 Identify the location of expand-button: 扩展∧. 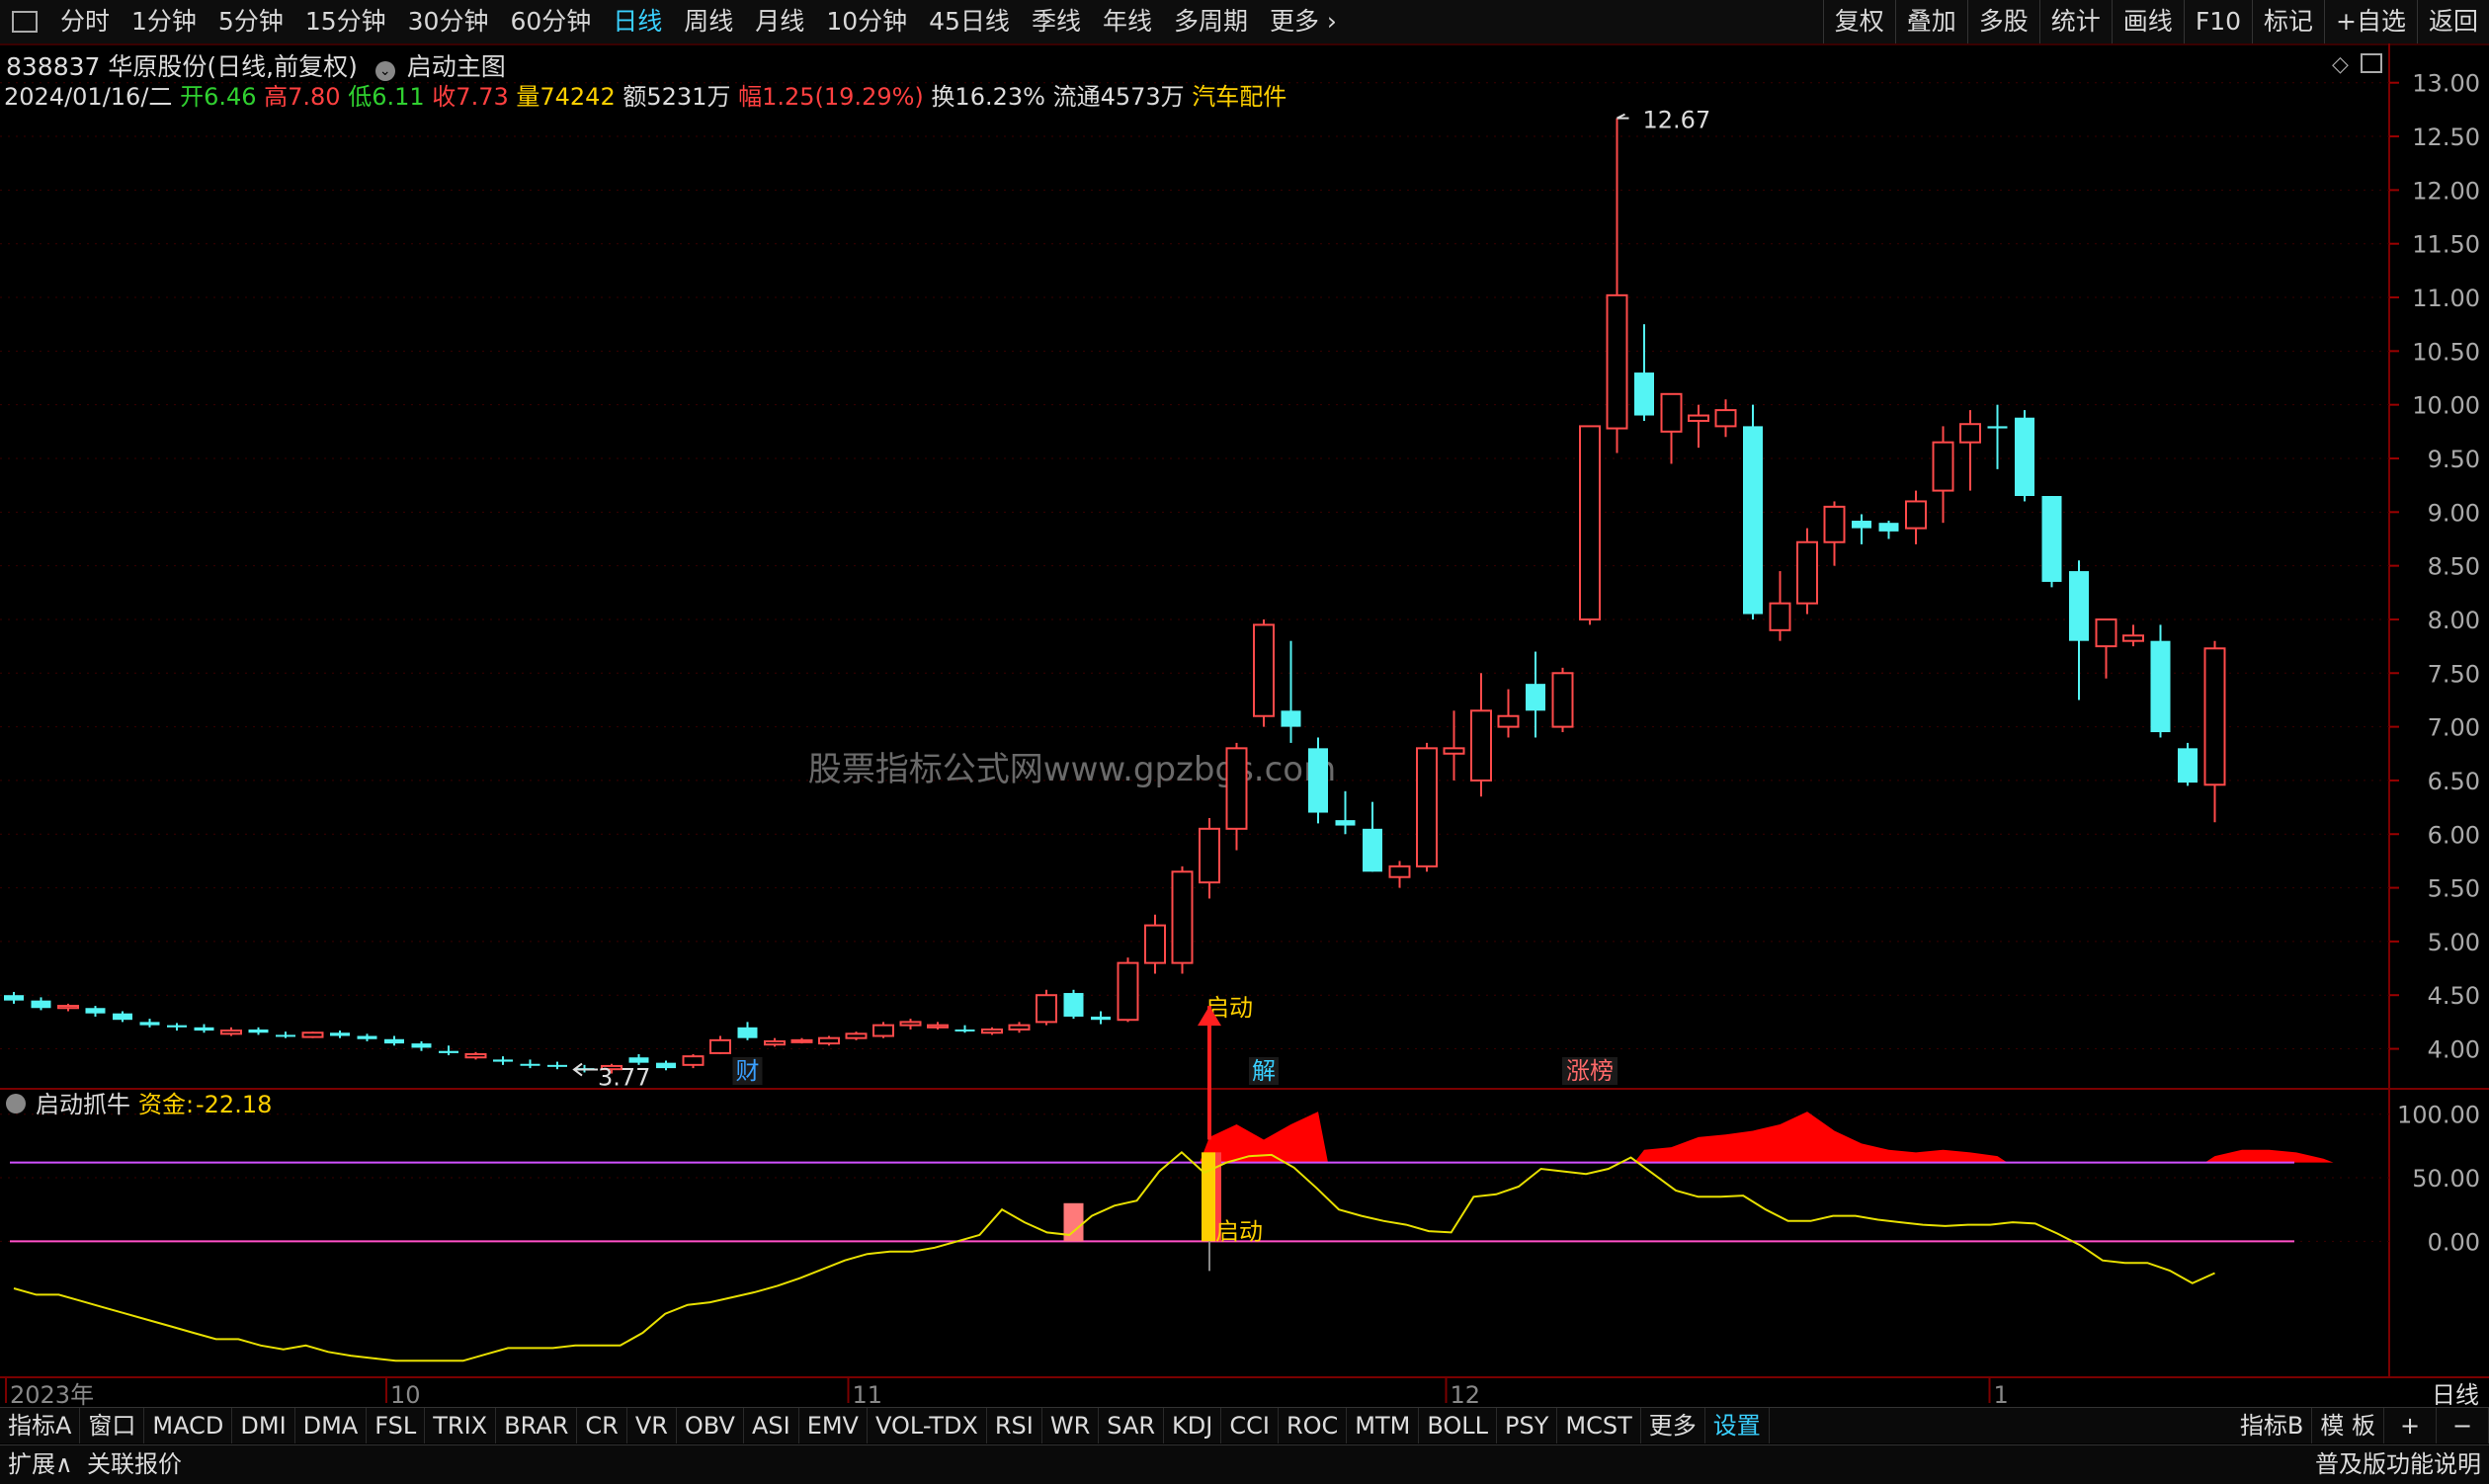
(41, 1464).